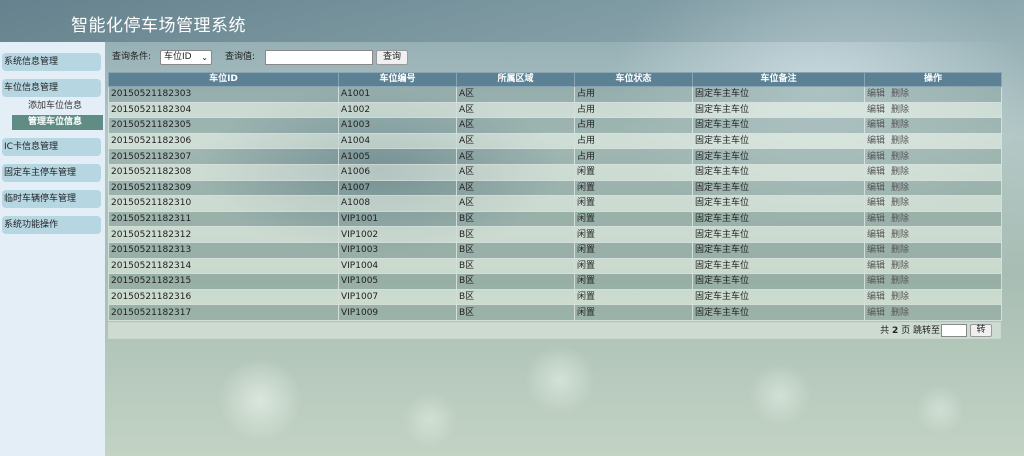 This screenshot has width=1024, height=456. What do you see at coordinates (51, 199) in the screenshot?
I see `menu-temp-vehicle-parking: 临时车辆停车管理` at bounding box center [51, 199].